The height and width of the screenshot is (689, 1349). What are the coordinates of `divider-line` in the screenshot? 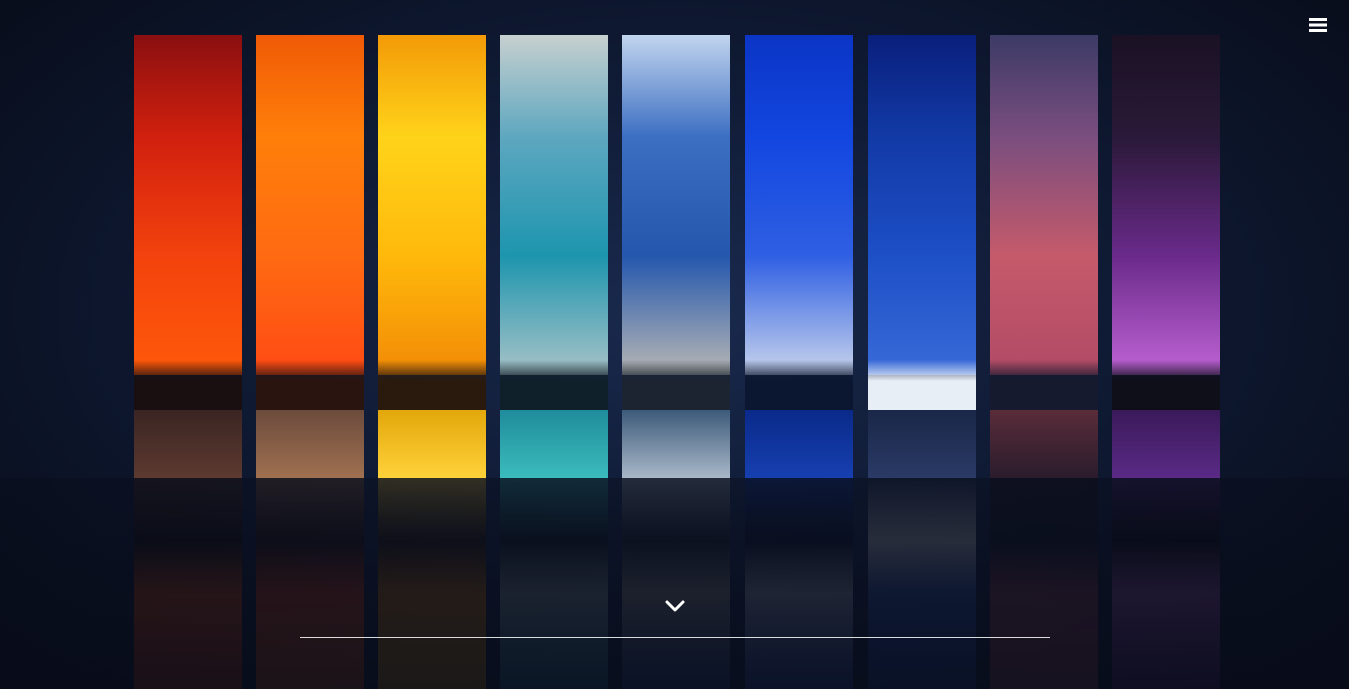 It's located at (675, 637).